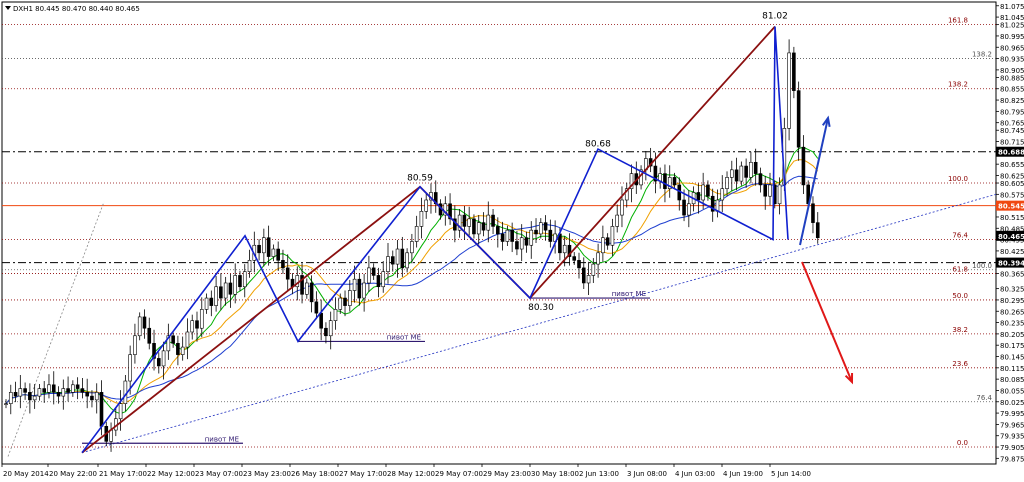 This screenshot has width=1024, height=482. Describe the element at coordinates (599, 474) in the screenshot. I see `x-tick-label: 2 Jun 13:00` at that location.